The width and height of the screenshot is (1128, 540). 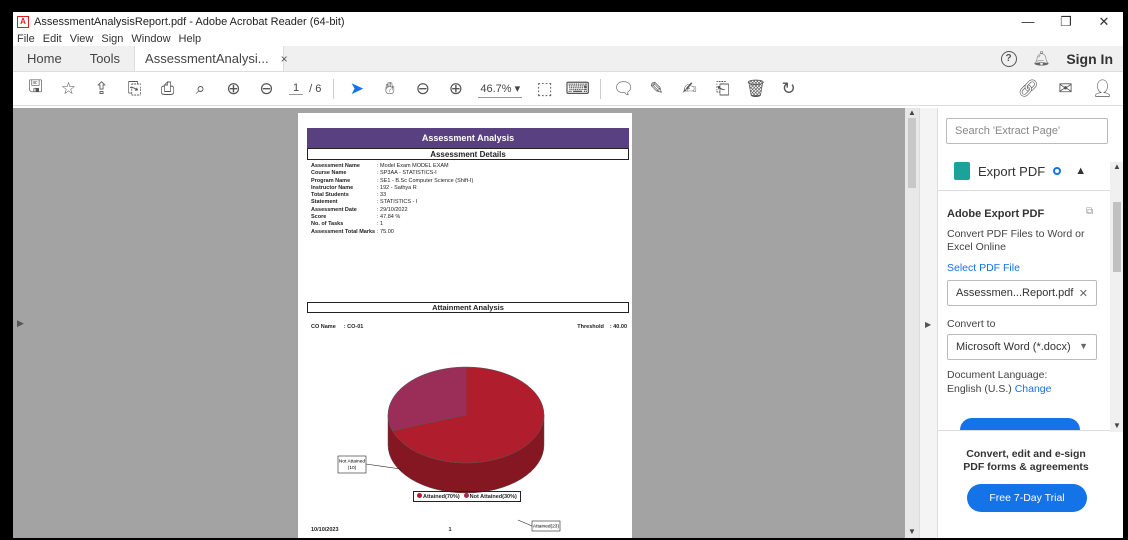 I want to click on upload-icon: ⇪, so click(x=101, y=89).